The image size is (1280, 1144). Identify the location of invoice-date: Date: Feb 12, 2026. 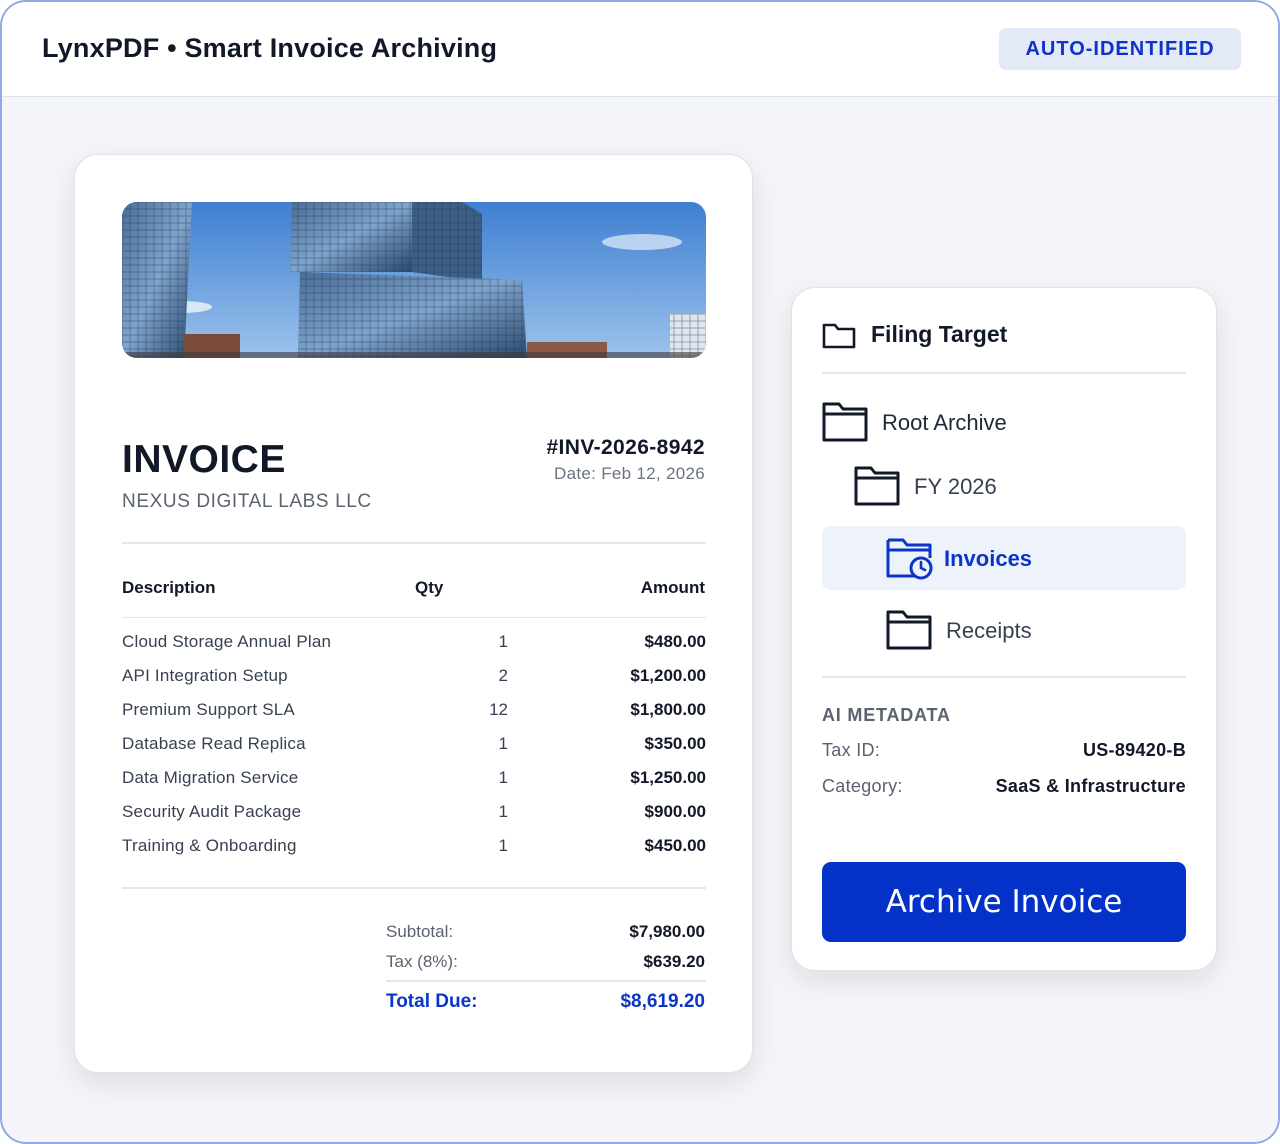
(629, 473).